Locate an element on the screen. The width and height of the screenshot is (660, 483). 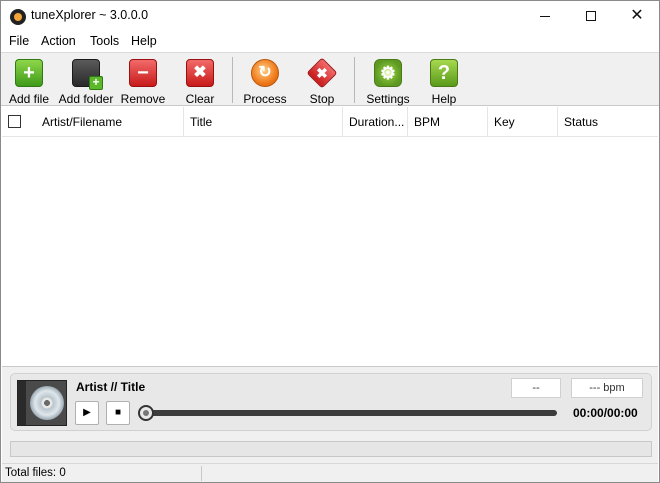
process-label: Process is located at coordinates (265, 99).